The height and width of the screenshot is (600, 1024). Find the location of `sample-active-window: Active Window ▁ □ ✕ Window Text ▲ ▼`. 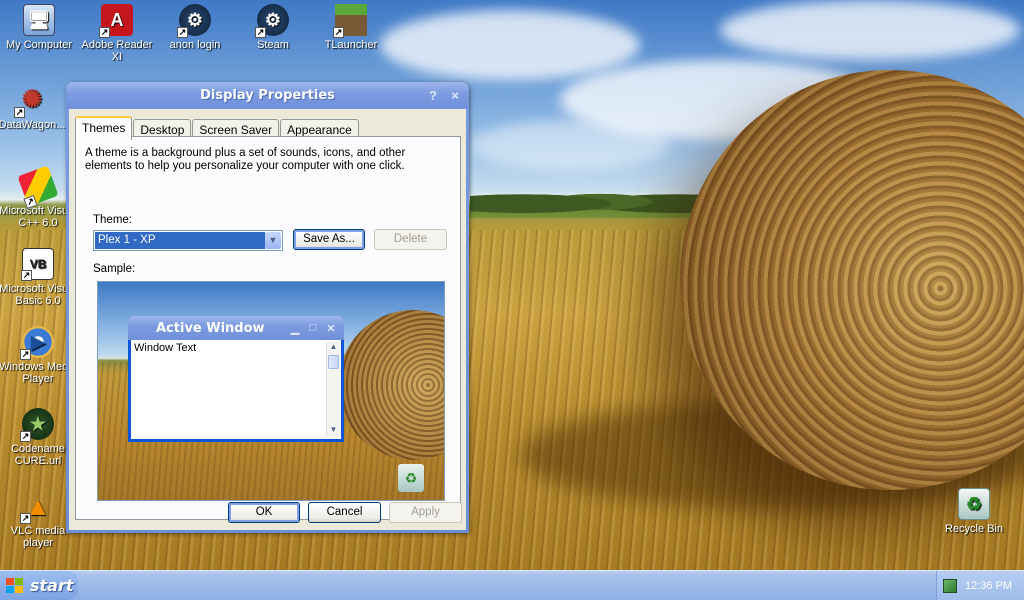

sample-active-window: Active Window ▁ □ ✕ Window Text ▲ ▼ is located at coordinates (236, 379).